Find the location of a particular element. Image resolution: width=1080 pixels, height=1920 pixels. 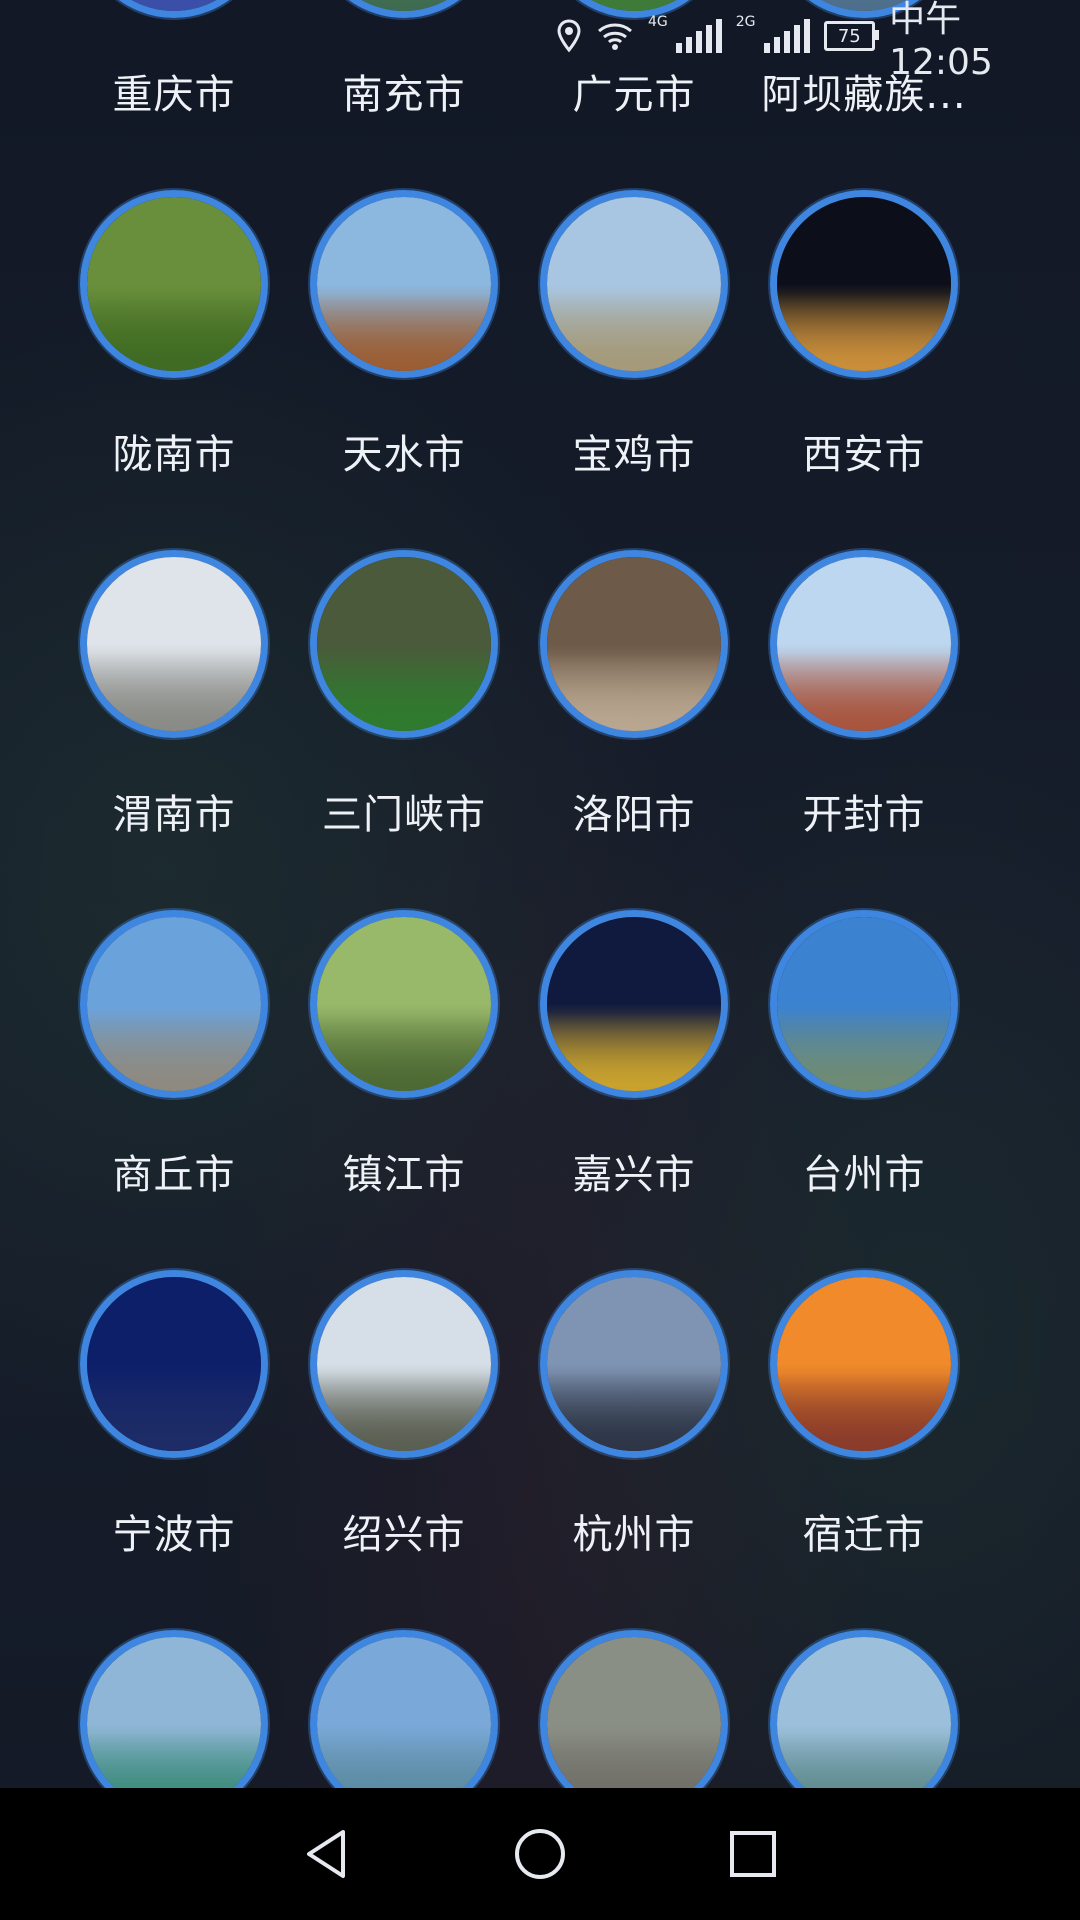

city-item: 宝鸡市 is located at coordinates (634, 335).